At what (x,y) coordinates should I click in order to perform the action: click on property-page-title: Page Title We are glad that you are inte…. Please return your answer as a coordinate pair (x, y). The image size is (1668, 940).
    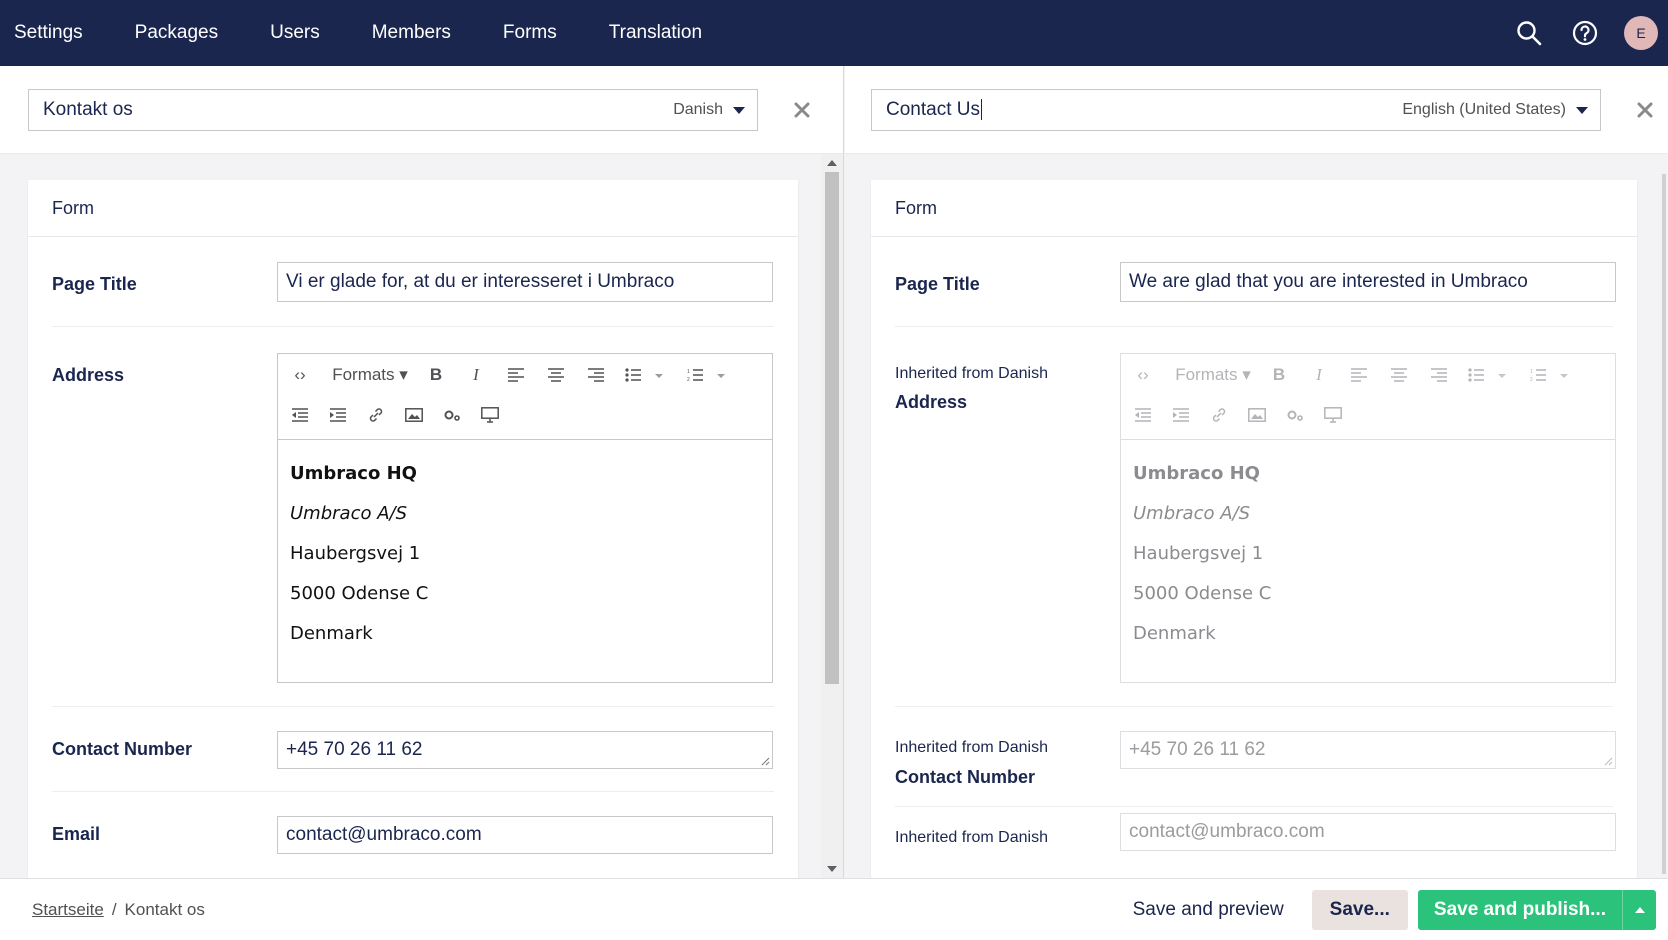
    Looking at the image, I should click on (1255, 282).